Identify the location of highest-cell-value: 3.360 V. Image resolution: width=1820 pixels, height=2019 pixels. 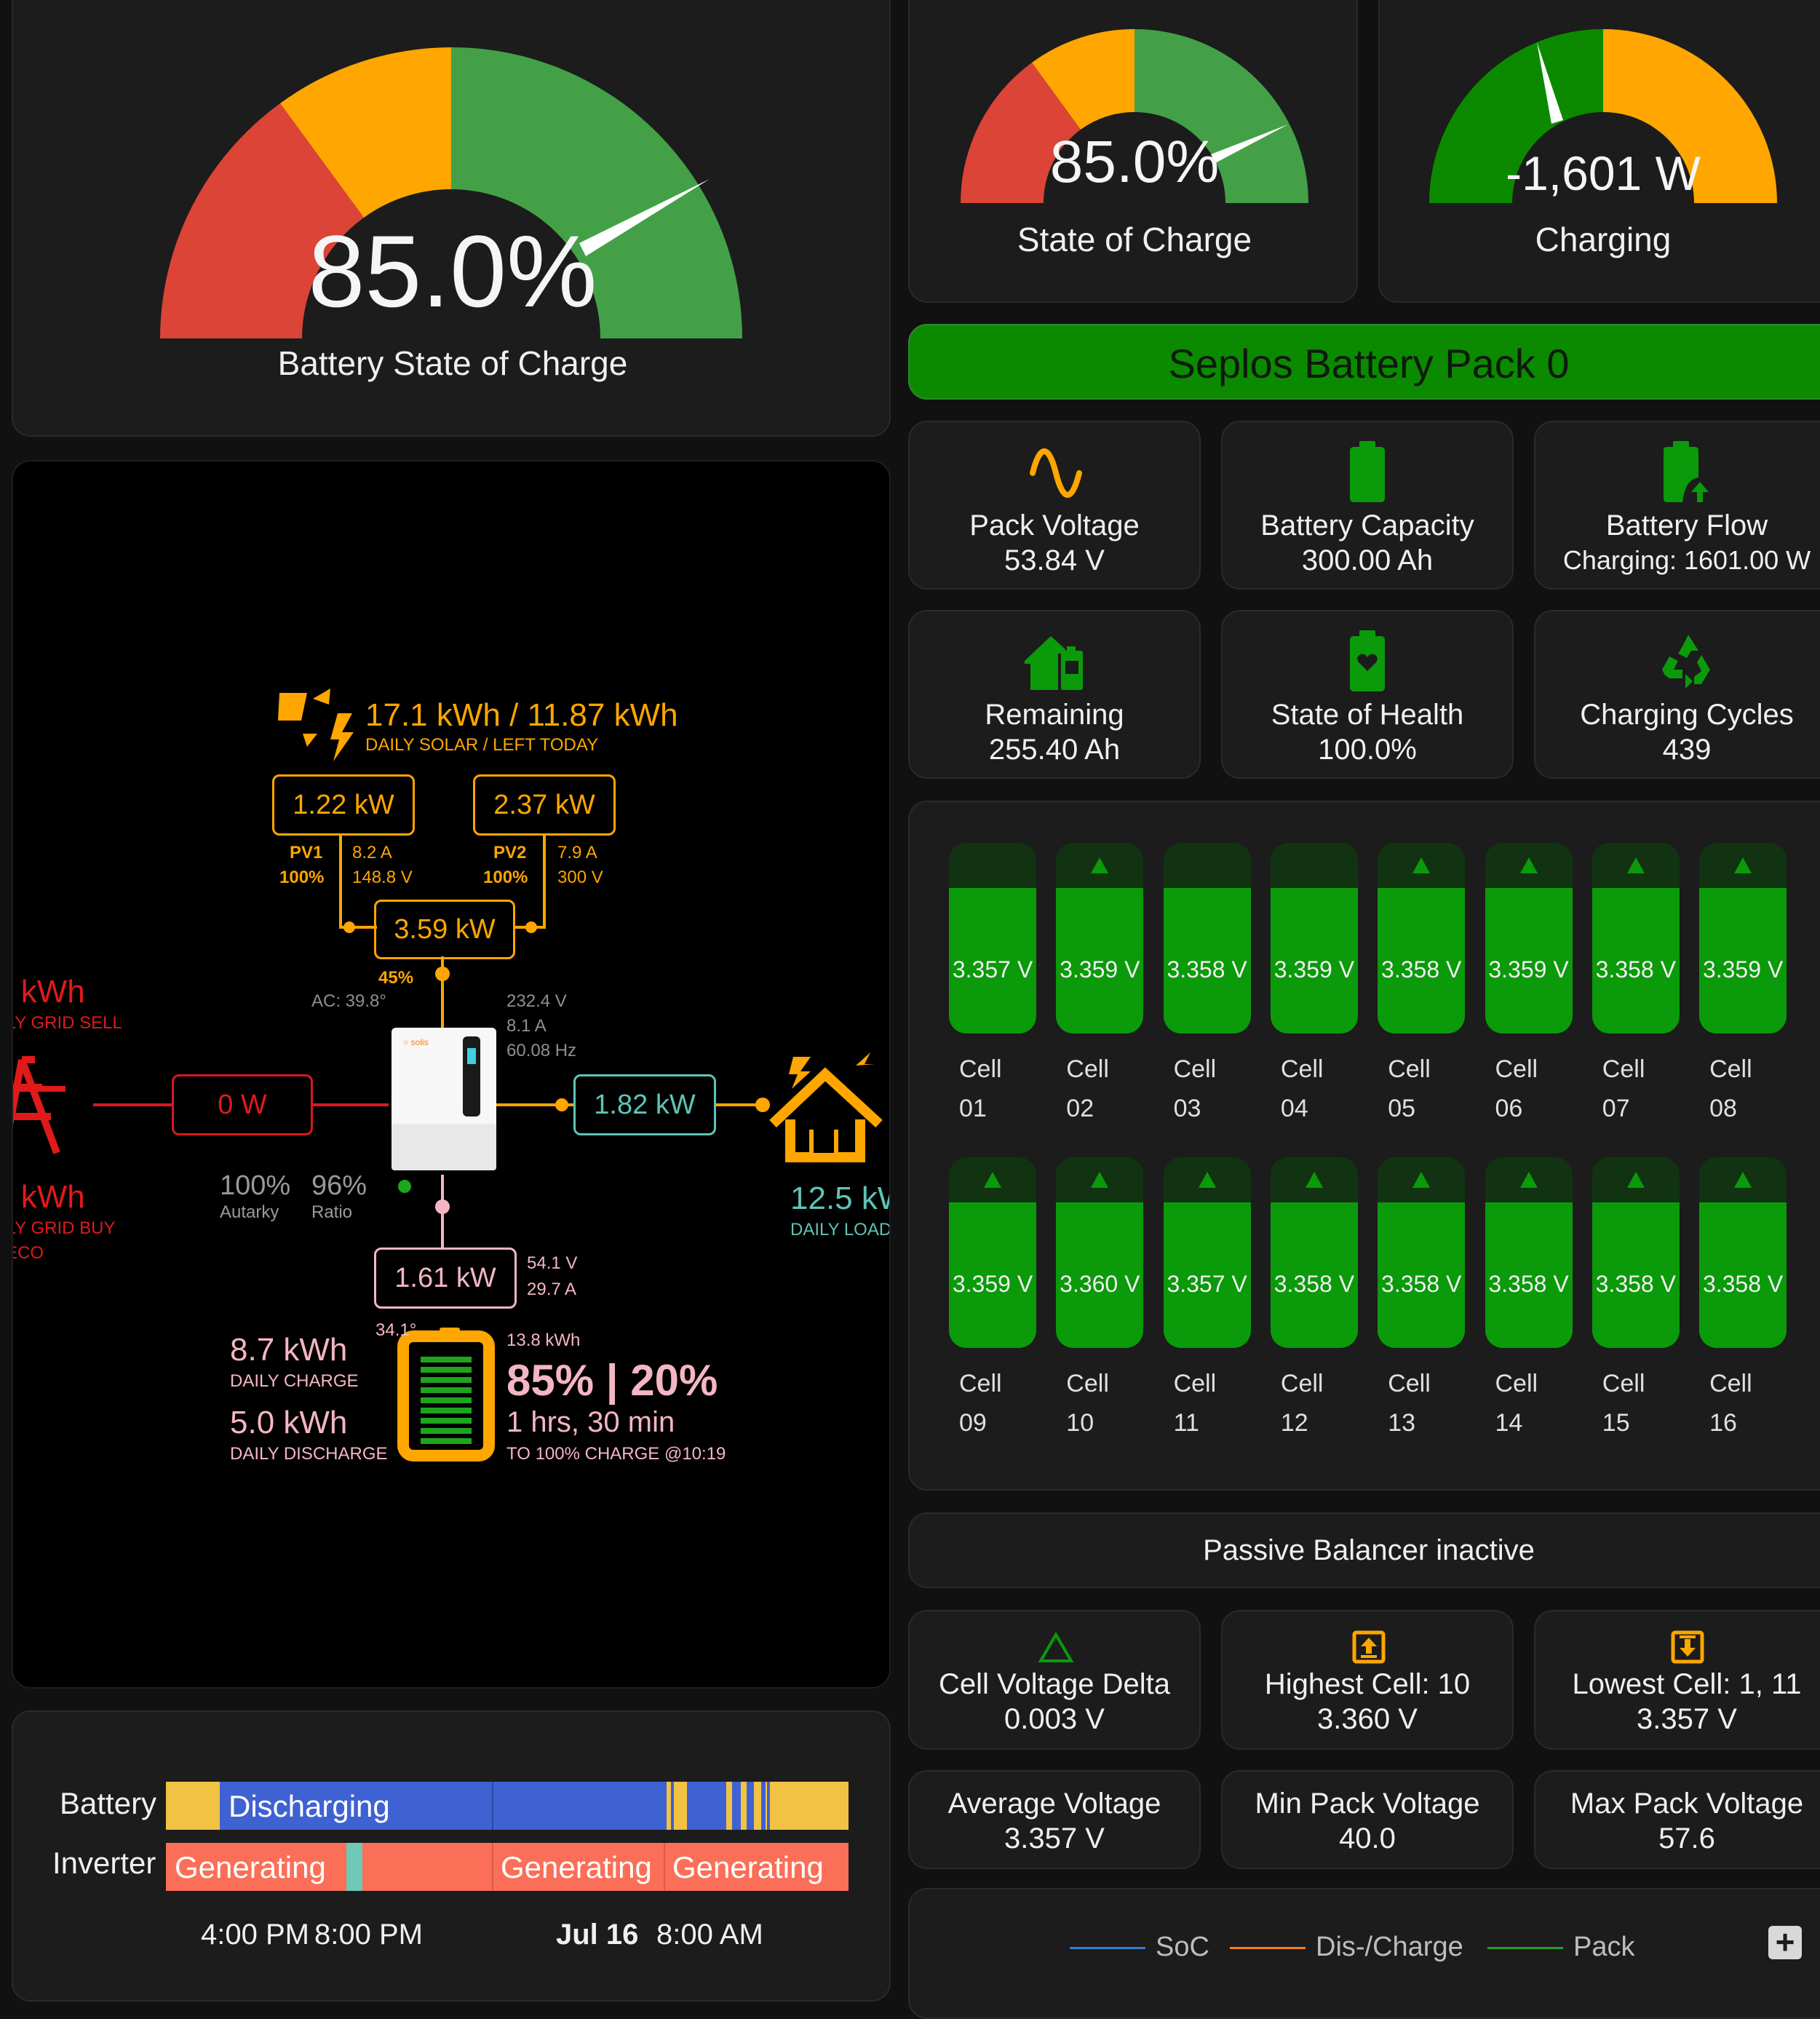
(1367, 1719).